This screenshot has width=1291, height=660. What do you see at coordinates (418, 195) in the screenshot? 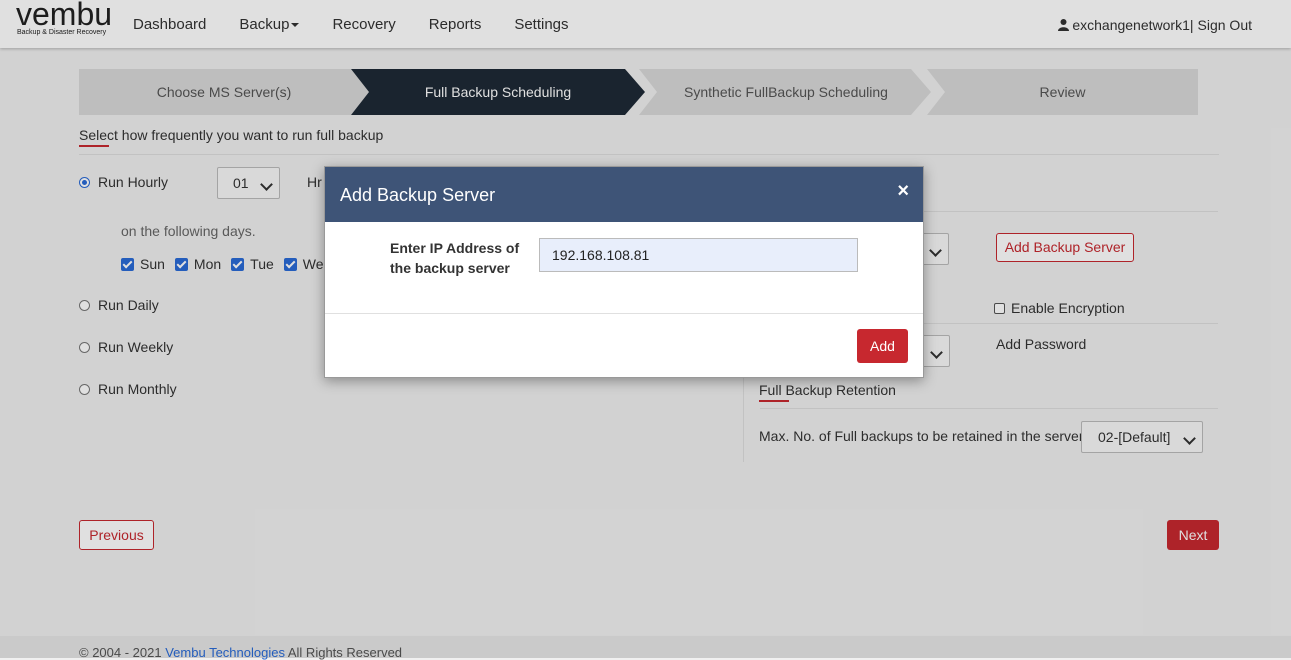
I see `modal-title: Add Backup Server` at bounding box center [418, 195].